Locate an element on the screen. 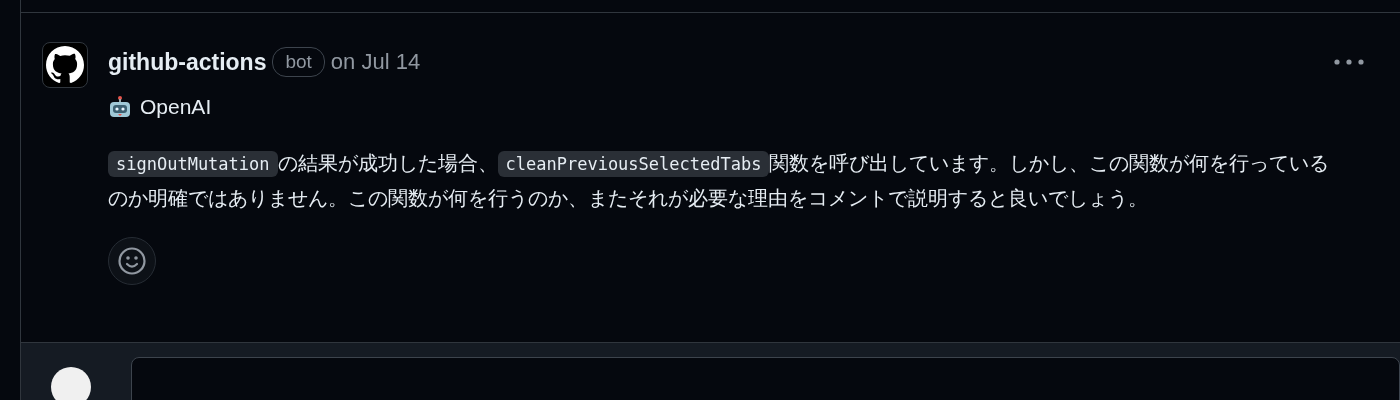 This screenshot has width=1400, height=400. avatar is located at coordinates (65, 65).